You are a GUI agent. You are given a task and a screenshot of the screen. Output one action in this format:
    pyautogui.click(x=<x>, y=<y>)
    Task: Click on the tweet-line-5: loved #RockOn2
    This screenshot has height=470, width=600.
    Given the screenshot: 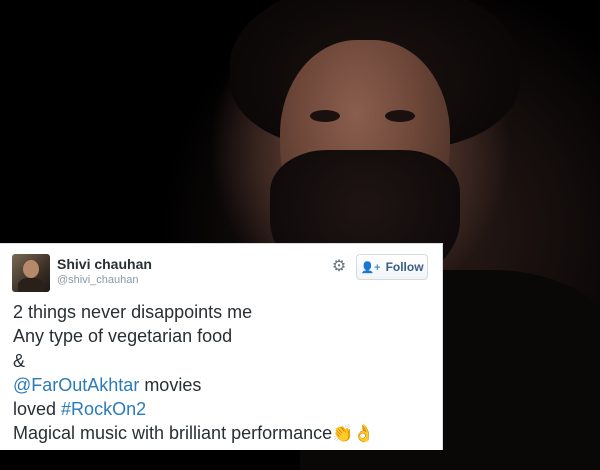 What is the action you would take?
    pyautogui.click(x=225, y=409)
    